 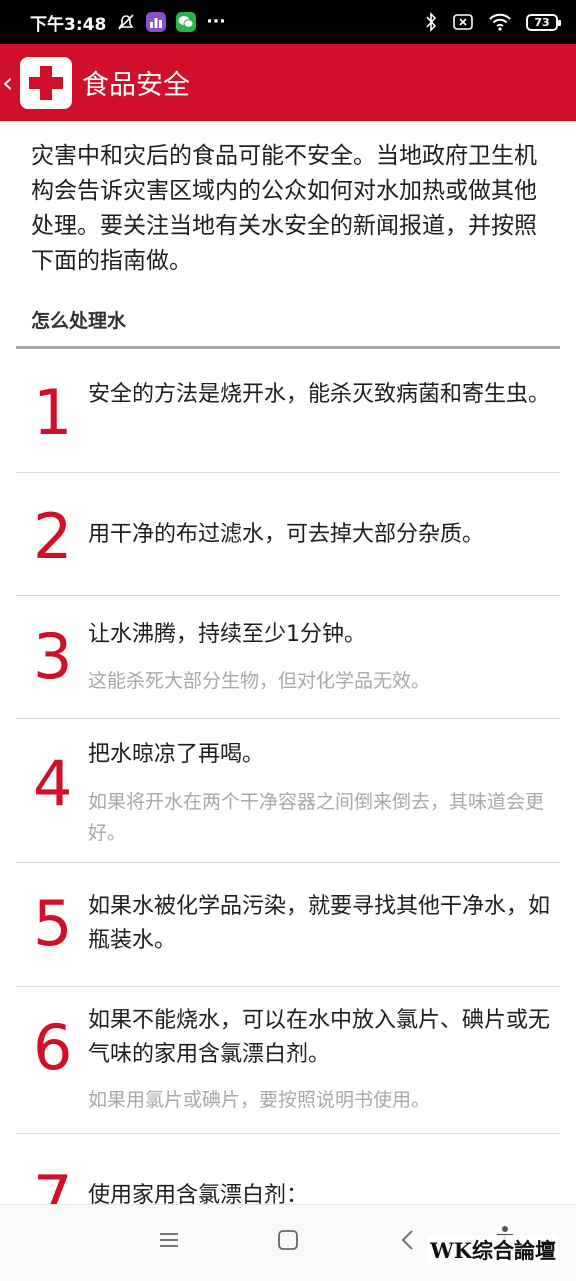 I want to click on step-number: 2, so click(x=53, y=536).